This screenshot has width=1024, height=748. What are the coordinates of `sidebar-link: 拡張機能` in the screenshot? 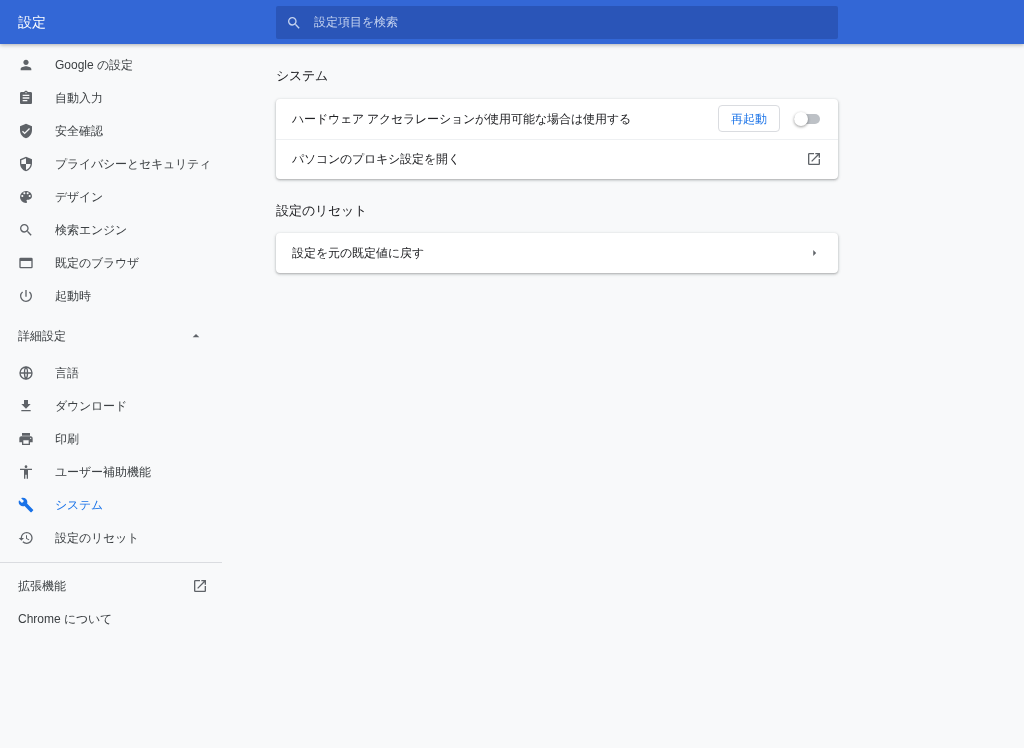 It's located at (111, 585).